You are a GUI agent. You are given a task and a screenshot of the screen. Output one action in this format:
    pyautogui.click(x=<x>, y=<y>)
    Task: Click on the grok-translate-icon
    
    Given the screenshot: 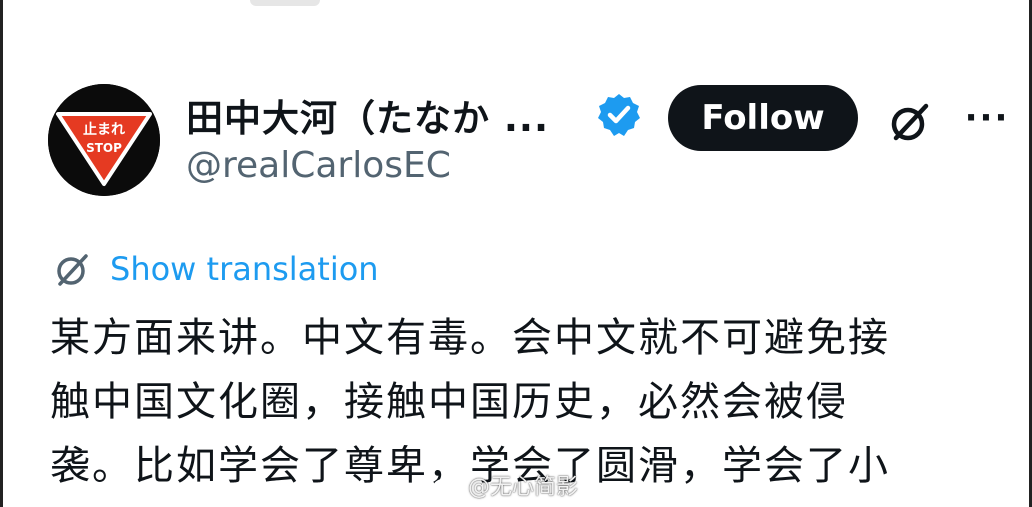 What is the action you would take?
    pyautogui.click(x=72, y=270)
    